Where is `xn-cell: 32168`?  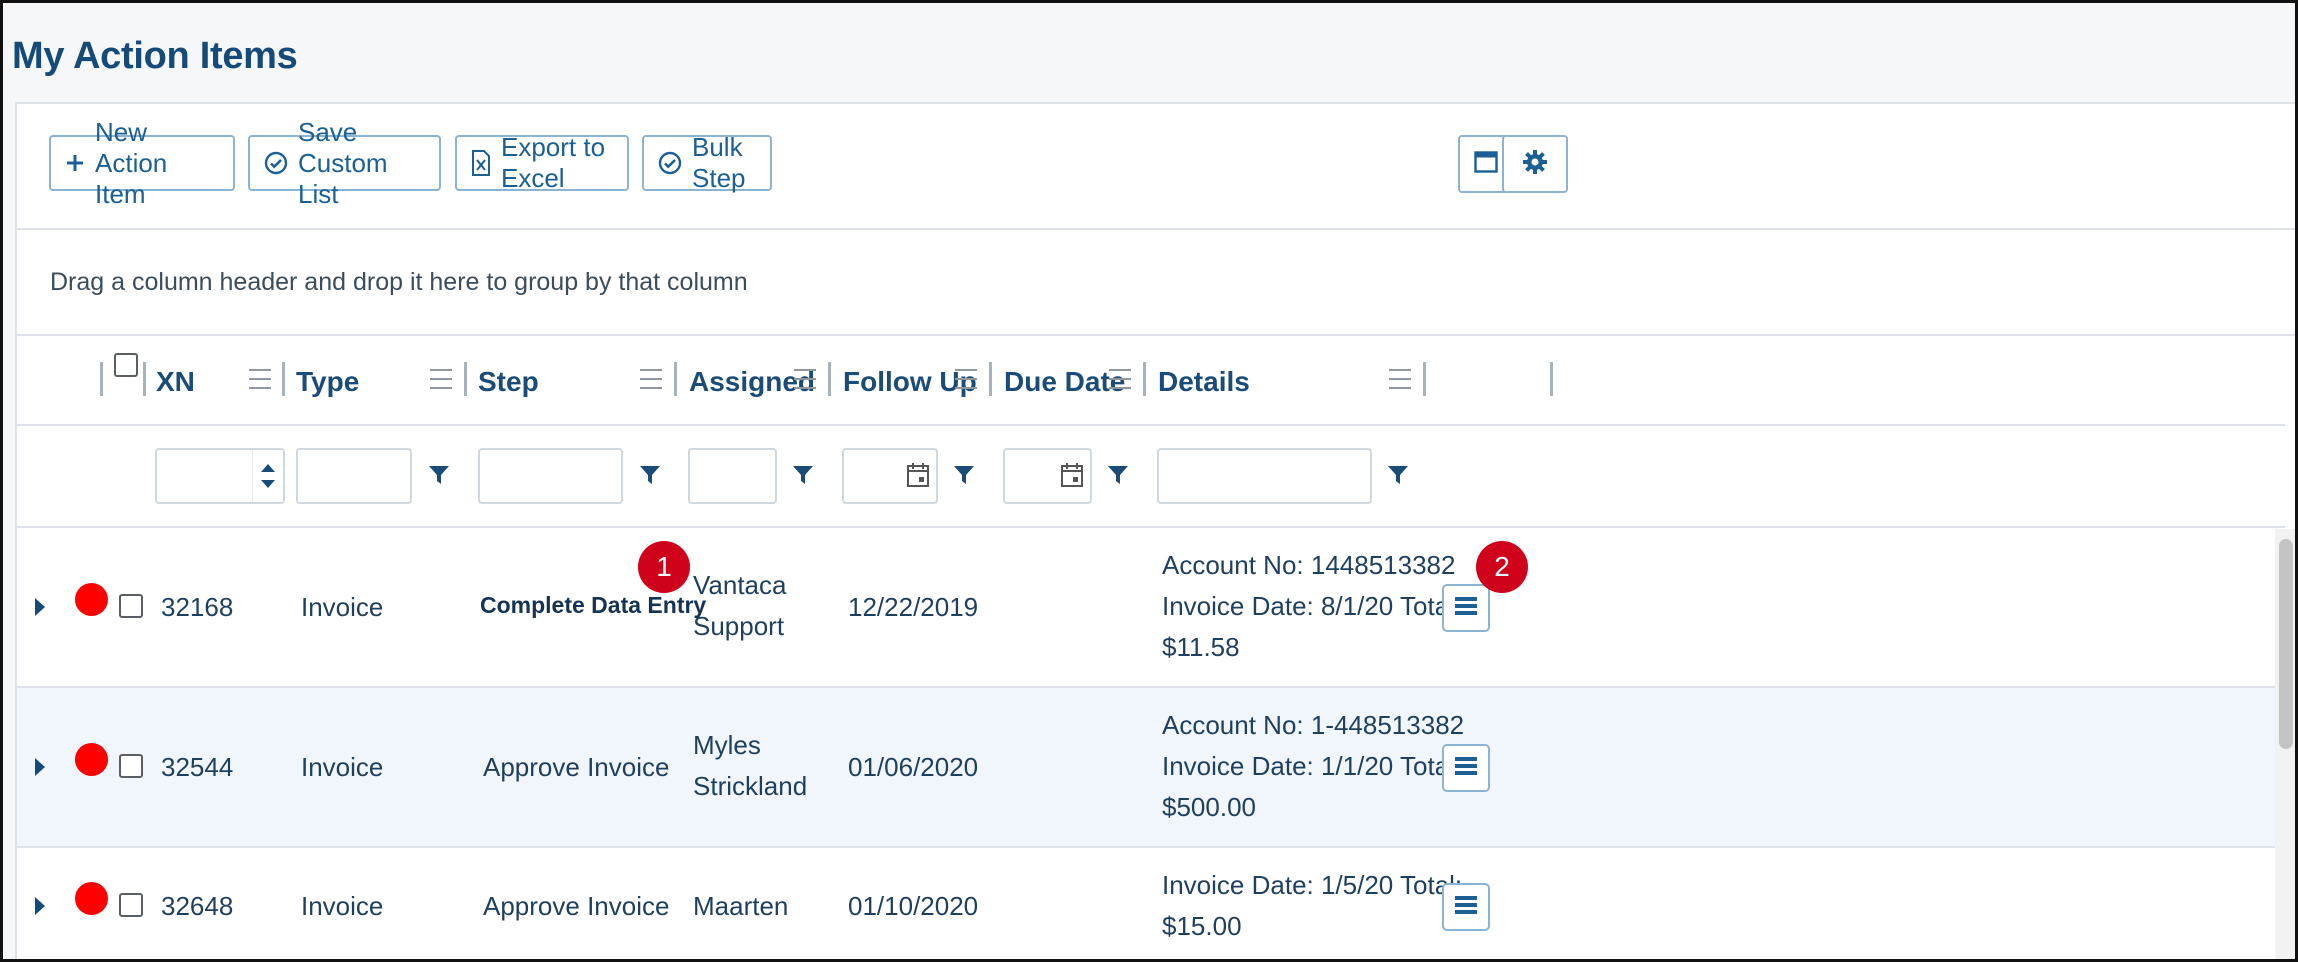
xn-cell: 32168 is located at coordinates (197, 607).